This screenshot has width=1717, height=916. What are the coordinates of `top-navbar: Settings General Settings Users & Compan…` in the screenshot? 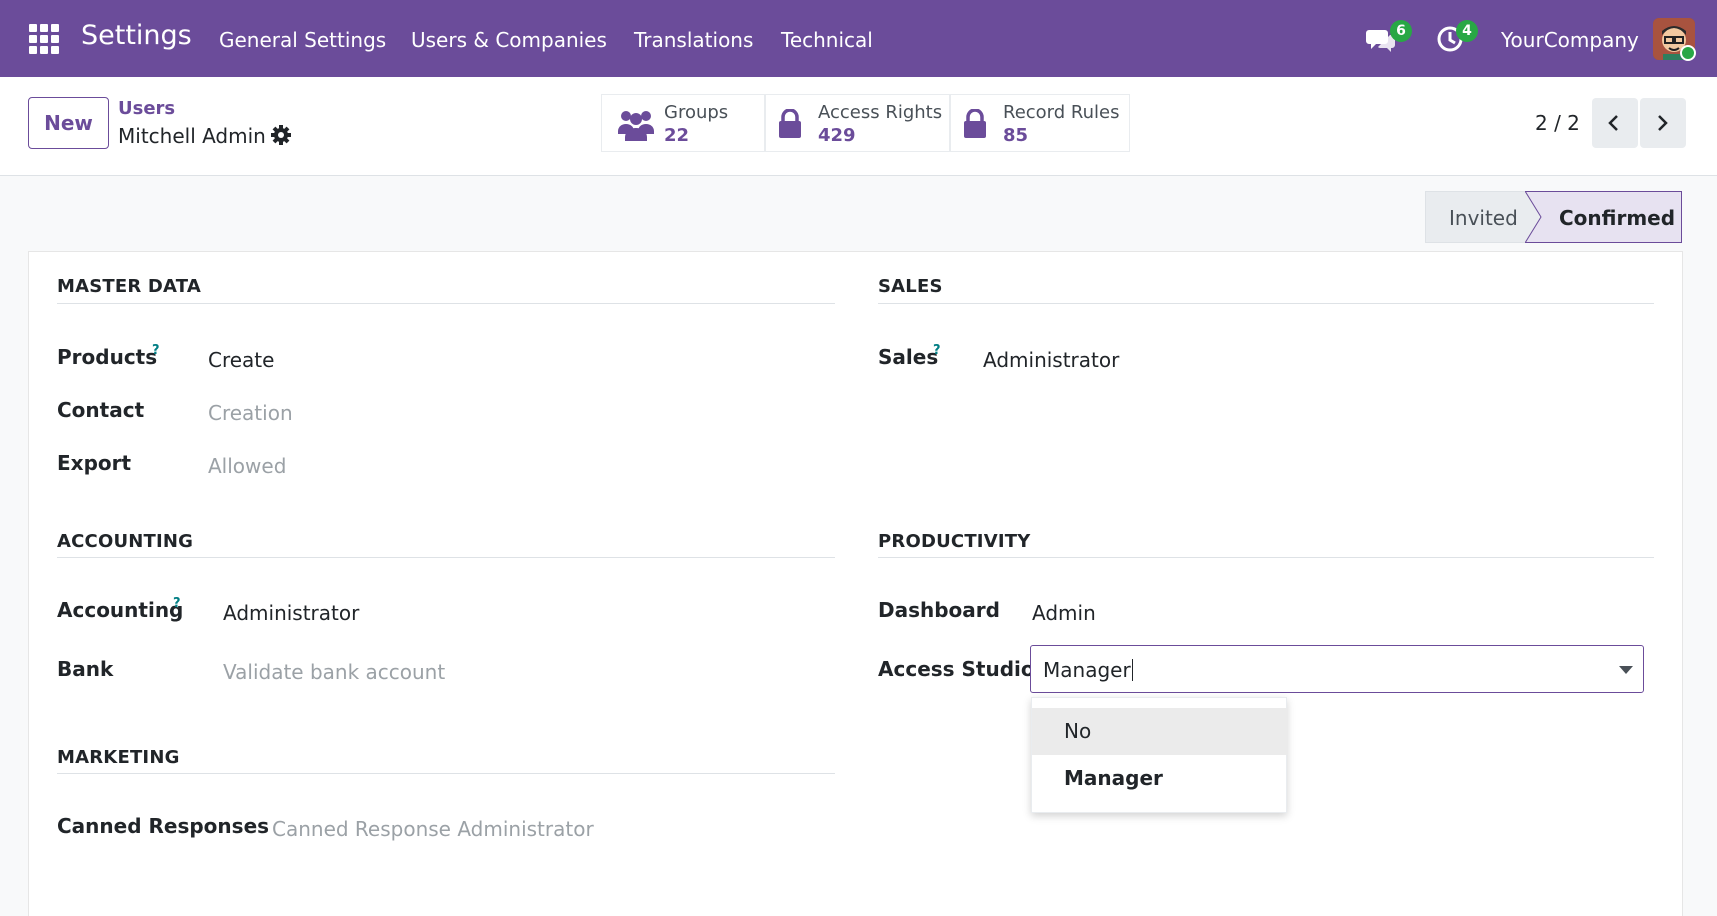 It's located at (858, 38).